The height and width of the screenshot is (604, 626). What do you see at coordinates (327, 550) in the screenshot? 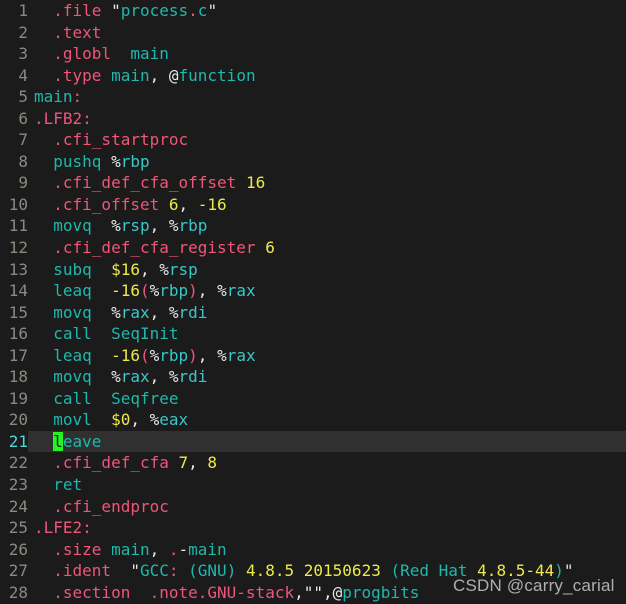
I see `line-content: .size main, .-main` at bounding box center [327, 550].